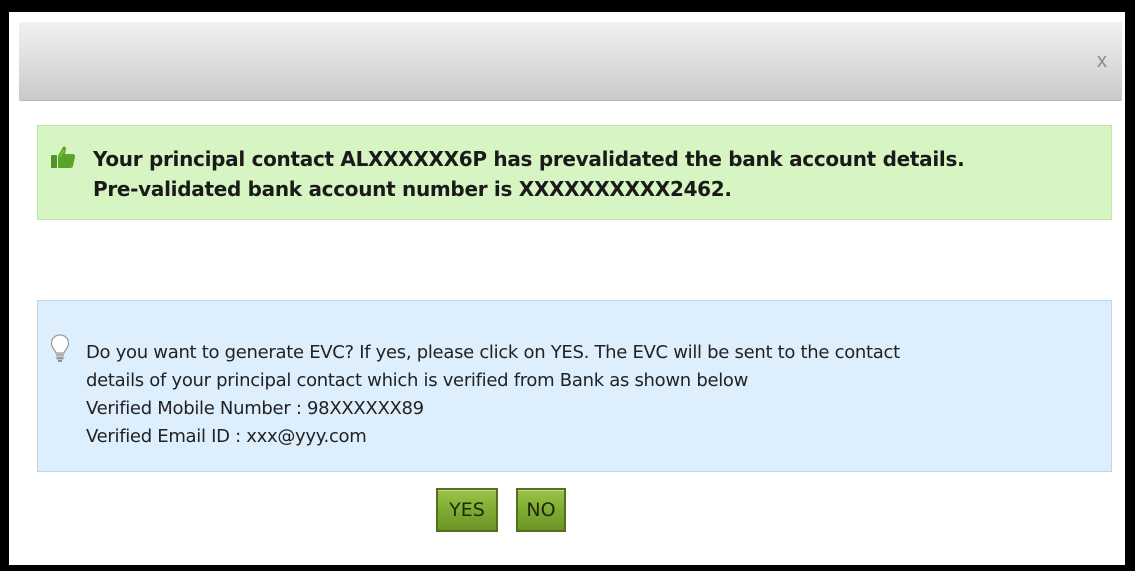  Describe the element at coordinates (60, 348) in the screenshot. I see `lightbulb-icon` at that location.